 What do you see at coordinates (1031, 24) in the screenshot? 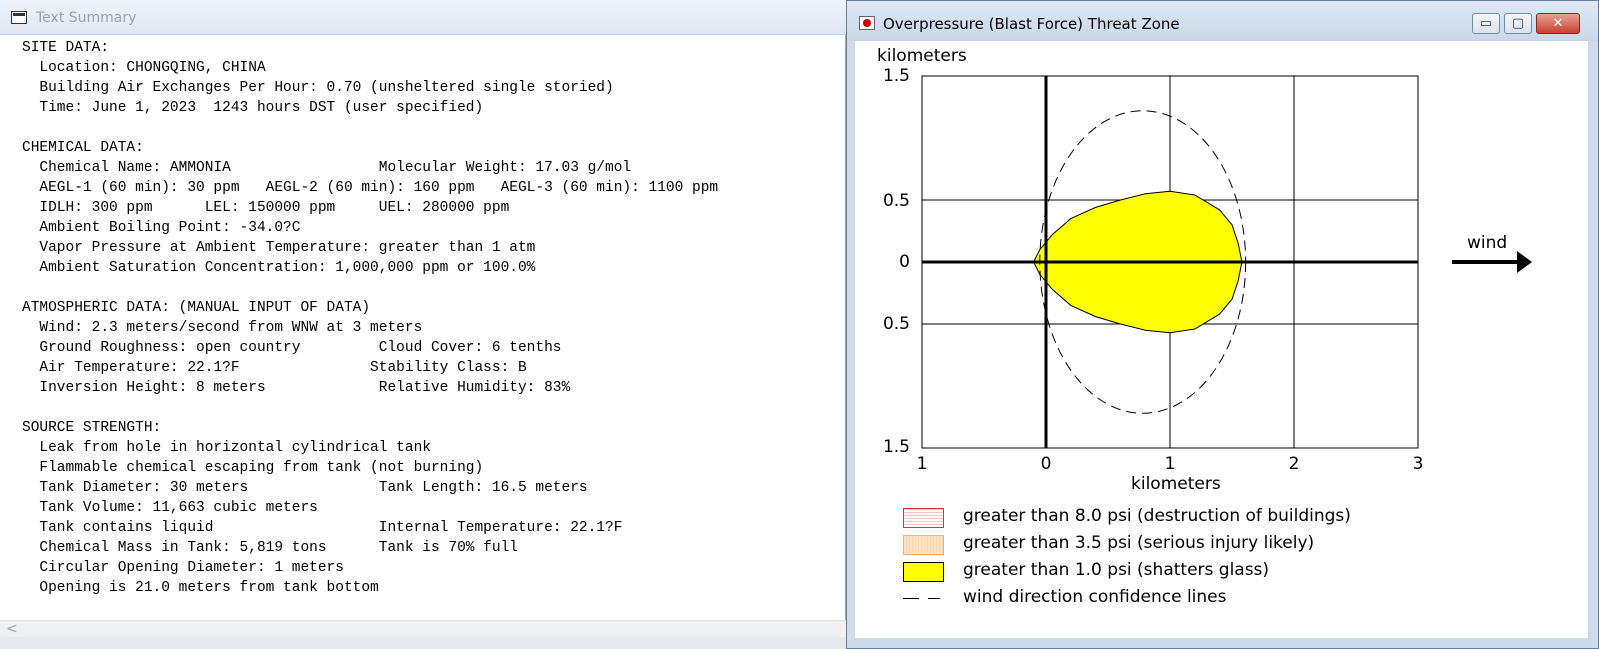
I see `threat-zone-title: Overpressure (Blast Force) Threat Zone` at bounding box center [1031, 24].